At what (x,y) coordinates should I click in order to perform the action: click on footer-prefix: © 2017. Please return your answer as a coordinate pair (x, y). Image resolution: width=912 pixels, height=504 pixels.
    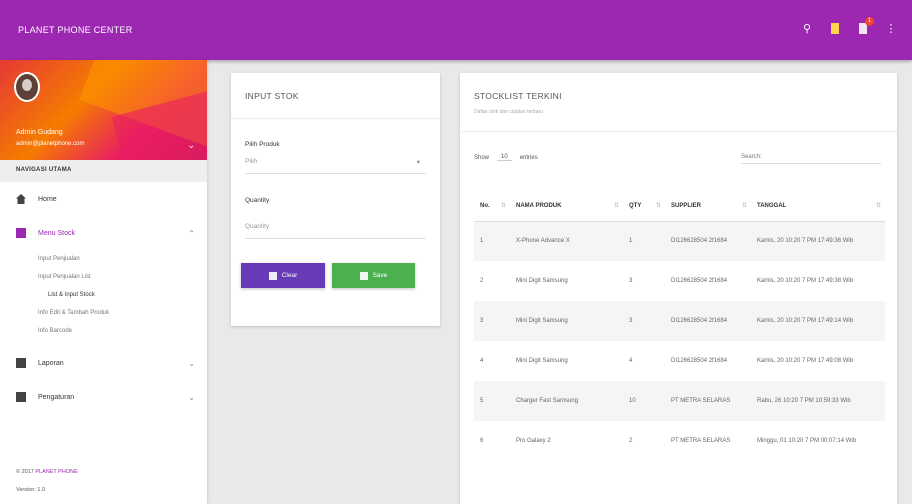
    Looking at the image, I should click on (26, 472).